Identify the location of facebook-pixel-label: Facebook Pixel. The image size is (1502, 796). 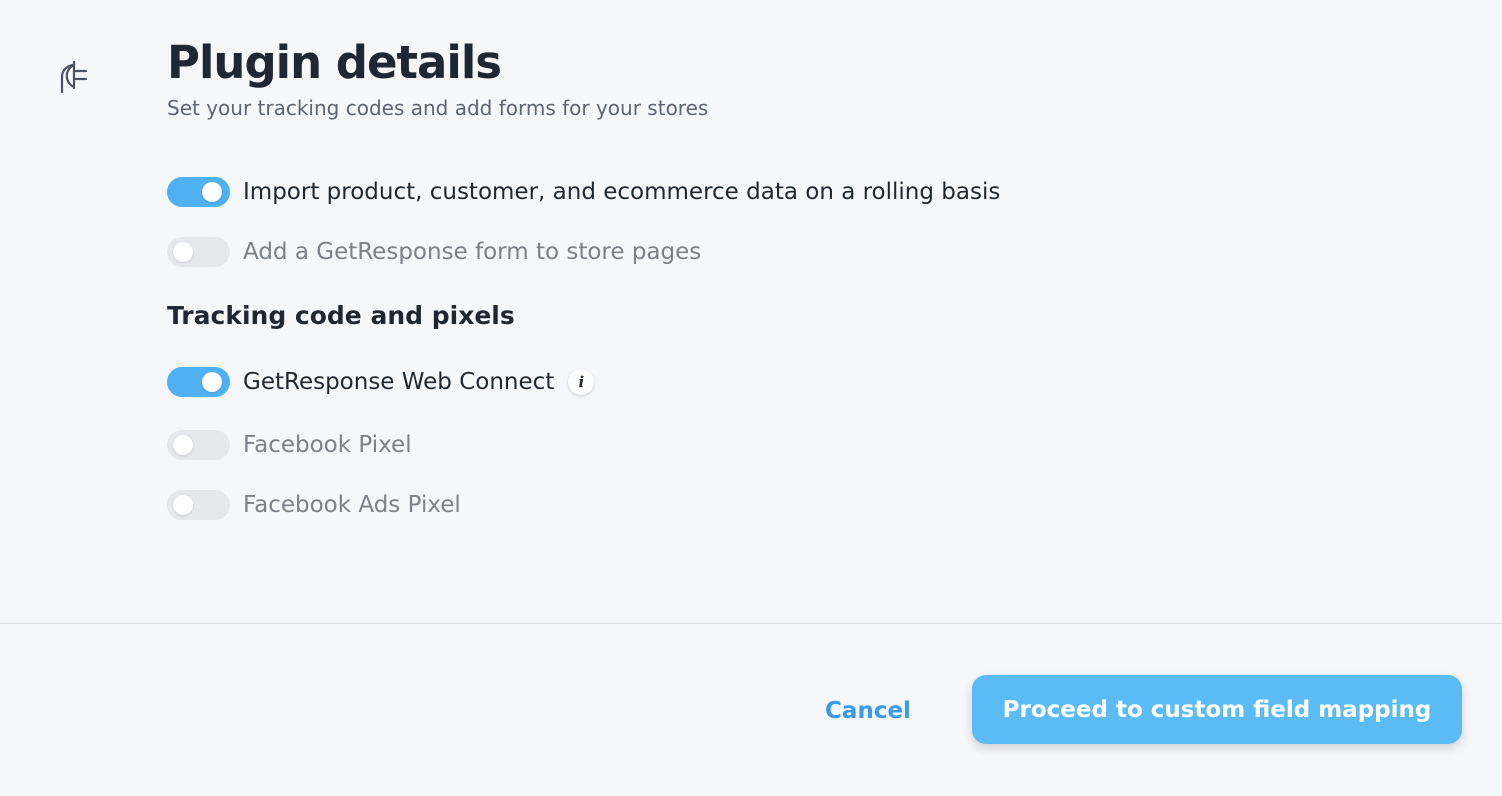
(327, 445).